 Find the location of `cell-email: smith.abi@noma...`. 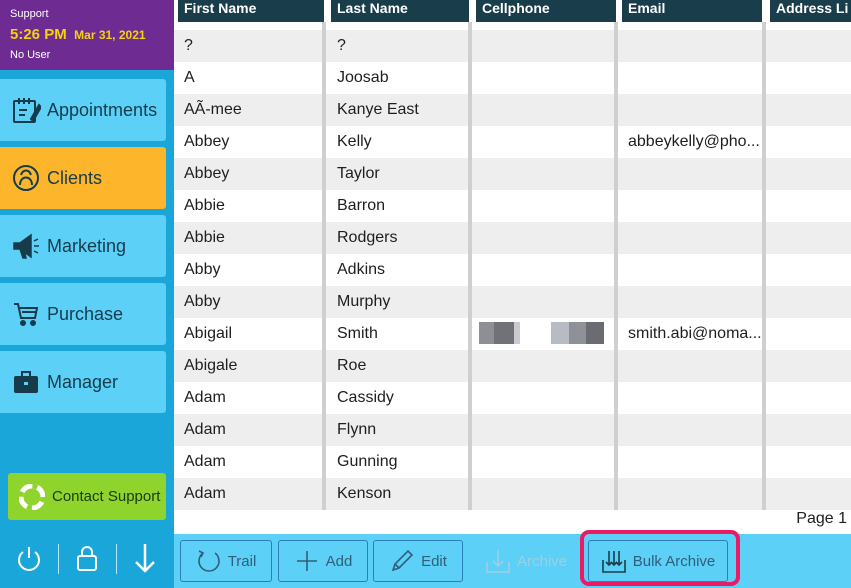

cell-email: smith.abi@noma... is located at coordinates (695, 333).